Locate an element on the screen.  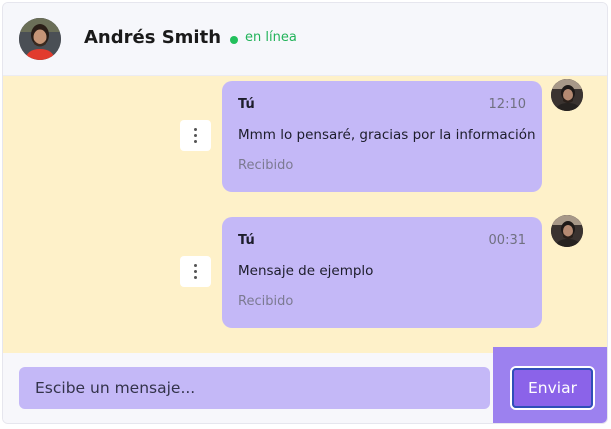
send-button-highlight: Enviar is located at coordinates (550, 385).